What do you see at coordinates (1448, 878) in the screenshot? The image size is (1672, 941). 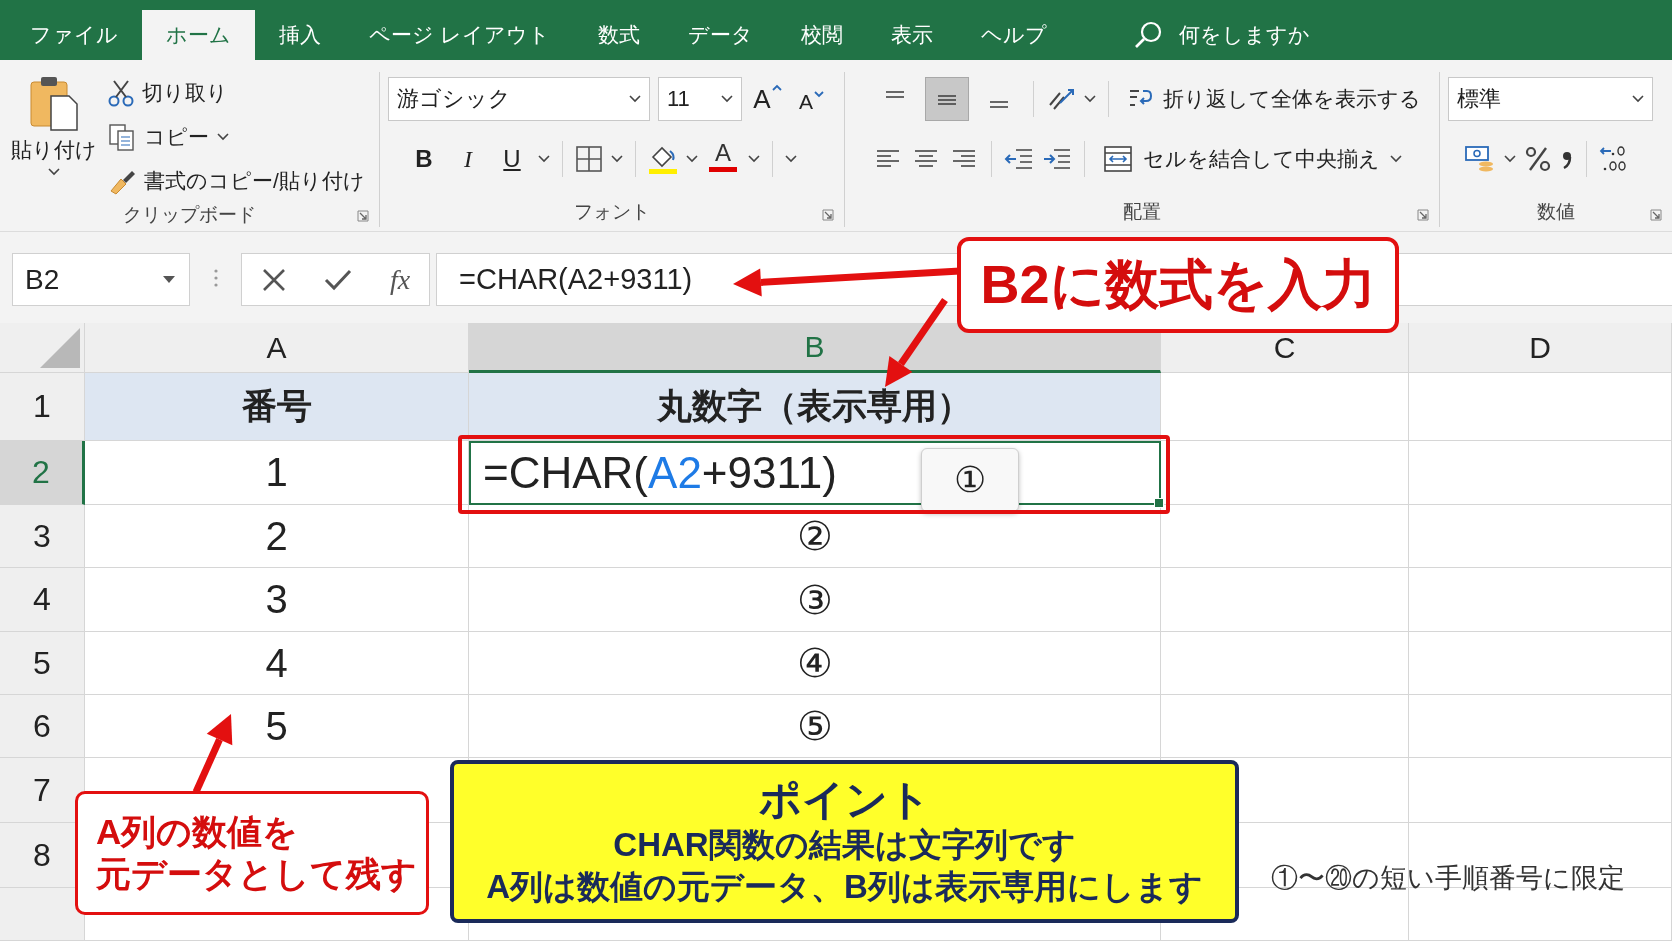 I see `note-text: ①〜⑳の短い手順番号に限定` at bounding box center [1448, 878].